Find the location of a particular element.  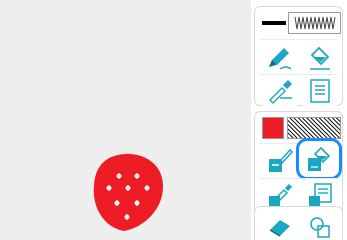

shapes-icon is located at coordinates (320, 227).